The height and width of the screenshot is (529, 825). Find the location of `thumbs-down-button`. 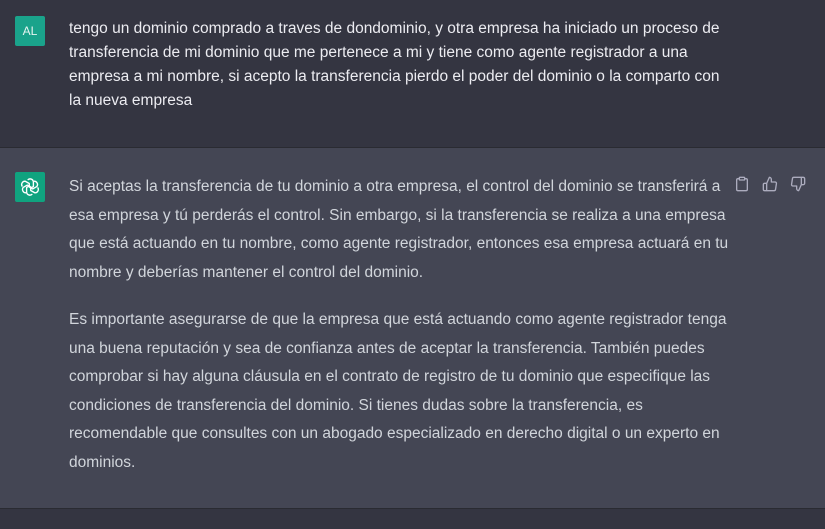

thumbs-down-button is located at coordinates (798, 184).